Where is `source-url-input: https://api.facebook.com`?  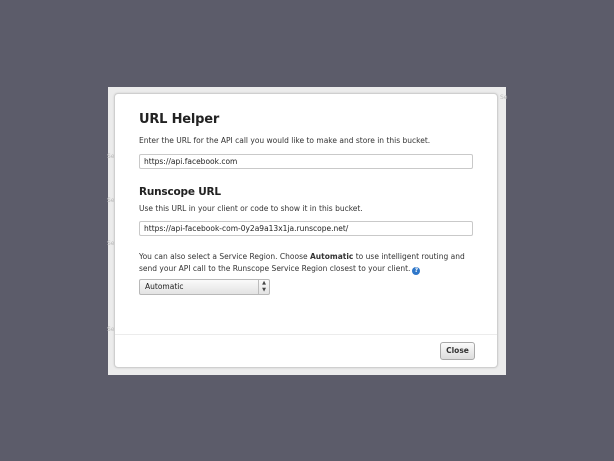 source-url-input: https://api.facebook.com is located at coordinates (306, 161).